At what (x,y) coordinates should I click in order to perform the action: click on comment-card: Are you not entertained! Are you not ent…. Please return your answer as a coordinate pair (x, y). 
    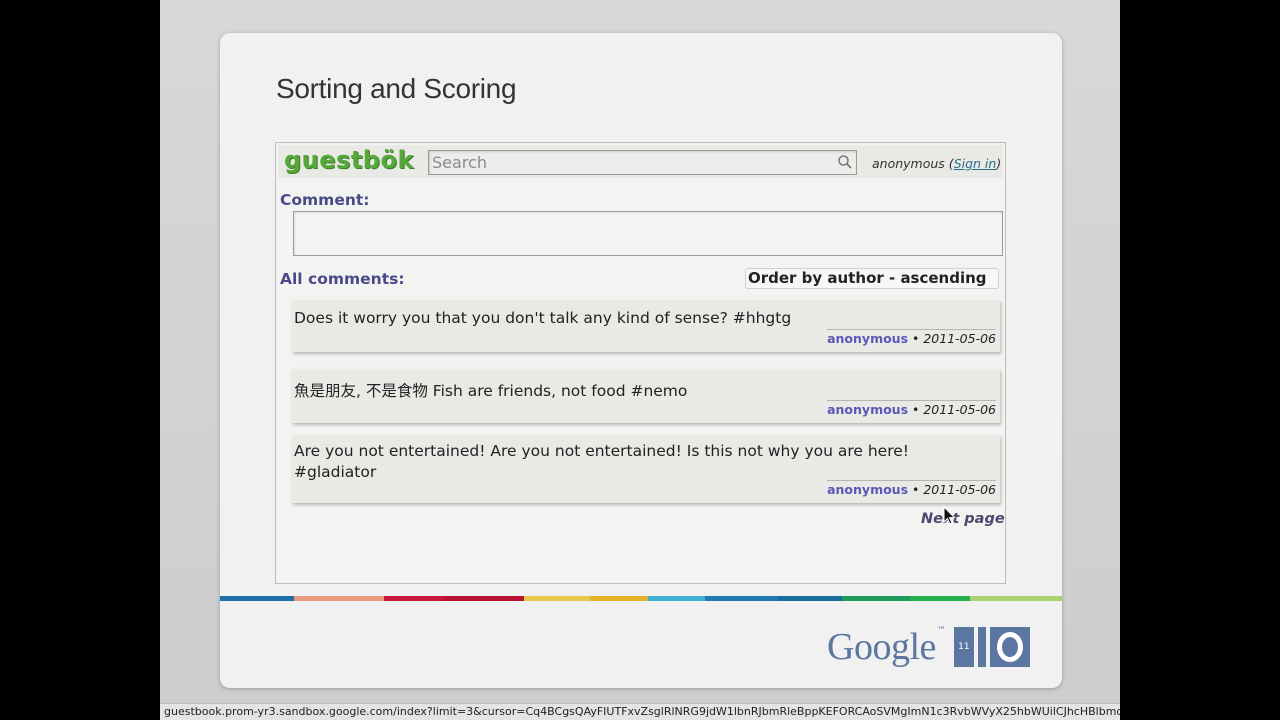
    Looking at the image, I should click on (646, 469).